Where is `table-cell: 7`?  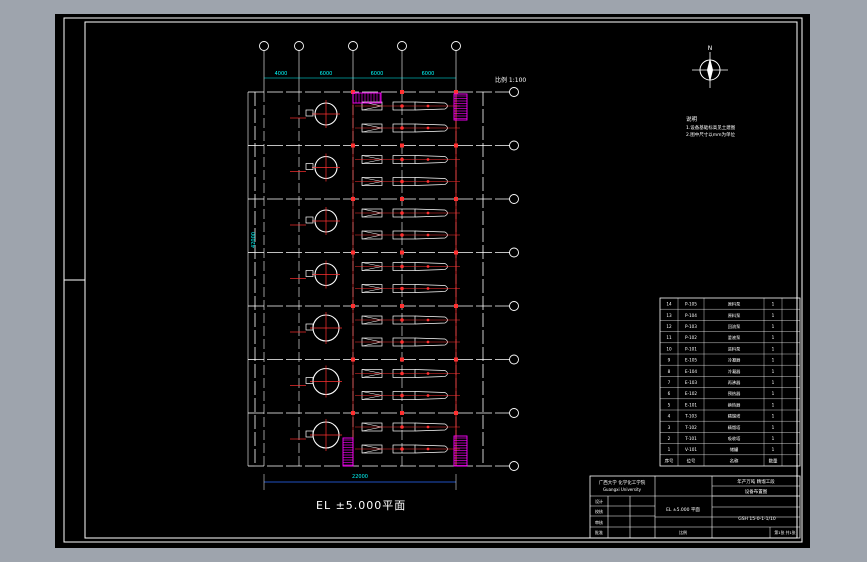
table-cell: 7 is located at coordinates (669, 382).